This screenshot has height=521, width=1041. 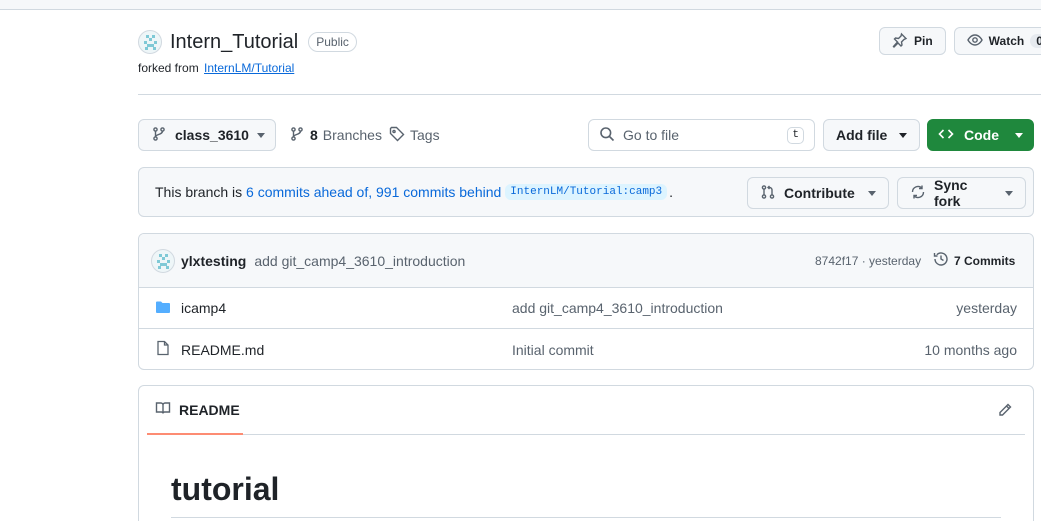 What do you see at coordinates (617, 308) in the screenshot?
I see `file-last-commit-link: add git_camp4_3610_introduction` at bounding box center [617, 308].